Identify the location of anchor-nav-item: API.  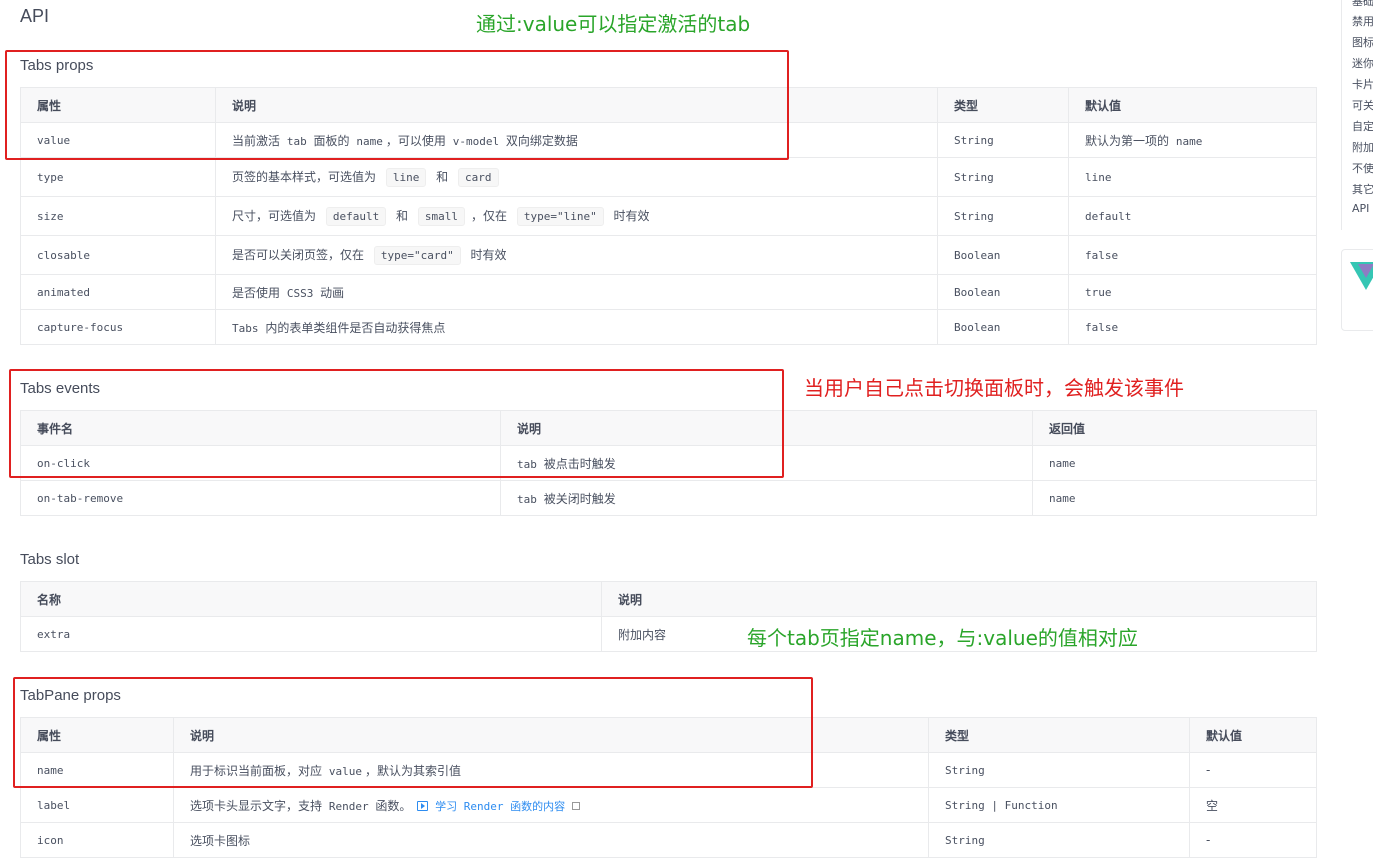
(1360, 208).